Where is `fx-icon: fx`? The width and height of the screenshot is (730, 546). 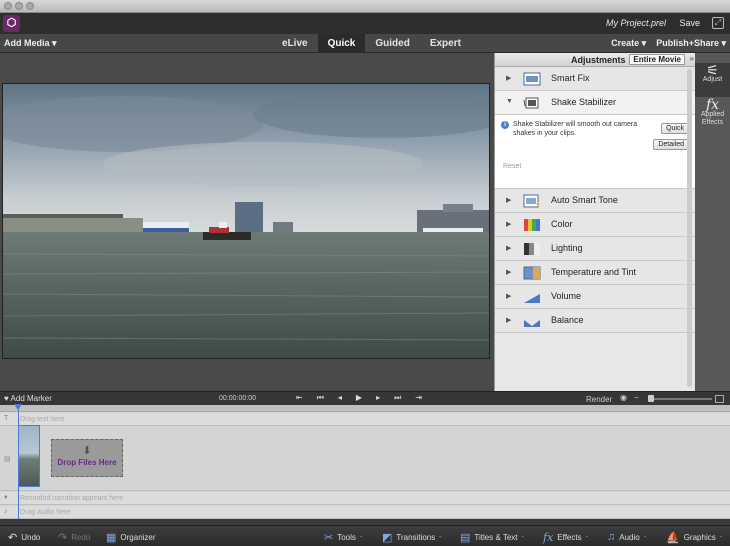 fx-icon: fx is located at coordinates (712, 105).